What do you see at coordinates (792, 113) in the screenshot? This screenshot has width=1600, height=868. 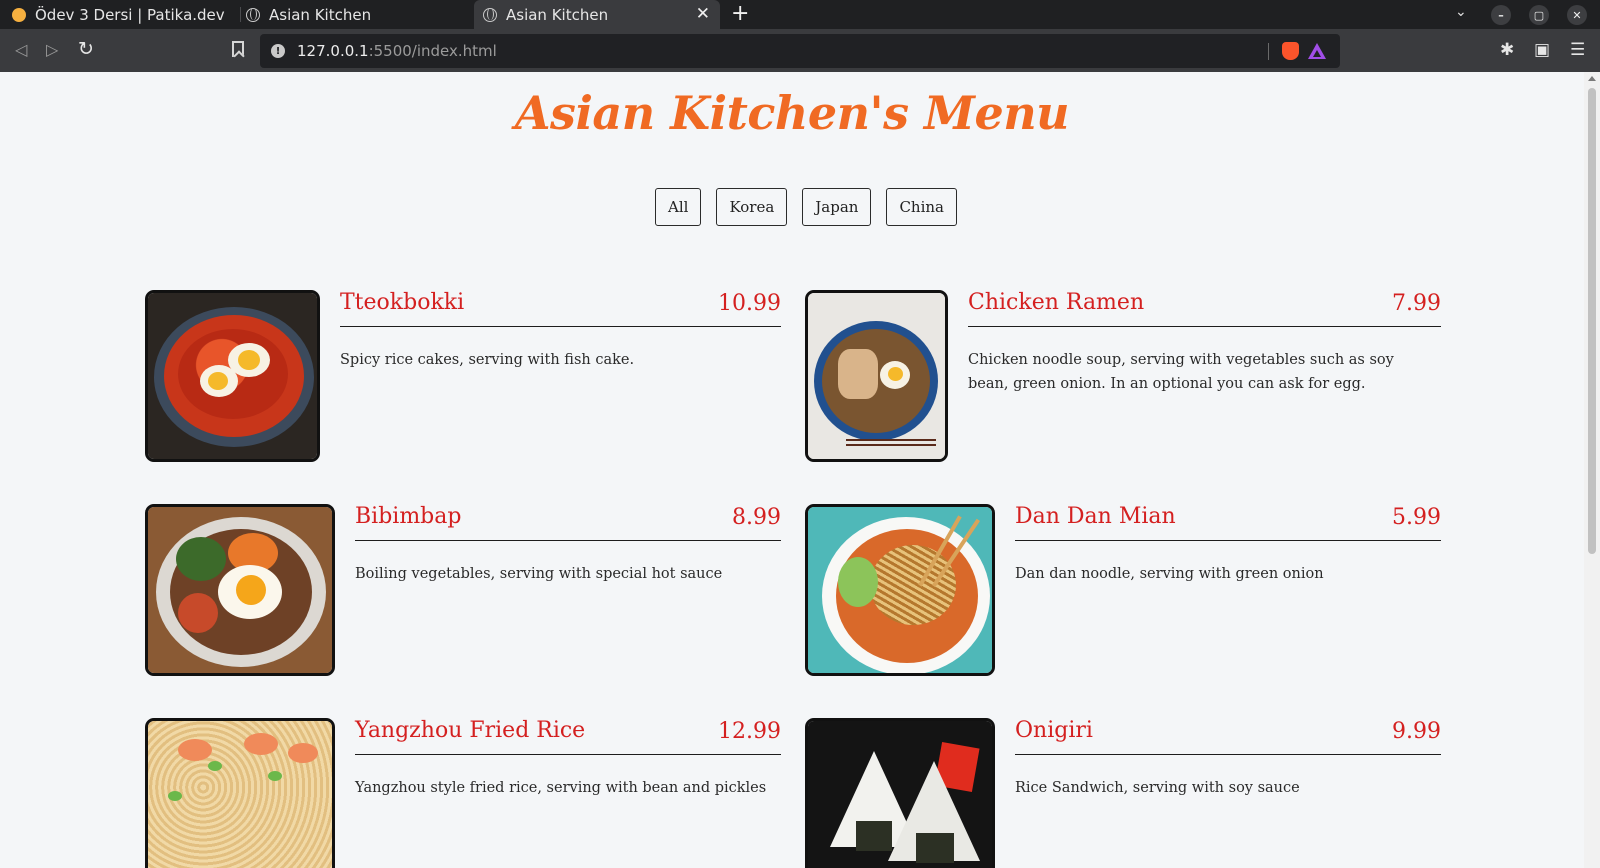 I see `page-title: Asian Kitchen's Menu` at bounding box center [792, 113].